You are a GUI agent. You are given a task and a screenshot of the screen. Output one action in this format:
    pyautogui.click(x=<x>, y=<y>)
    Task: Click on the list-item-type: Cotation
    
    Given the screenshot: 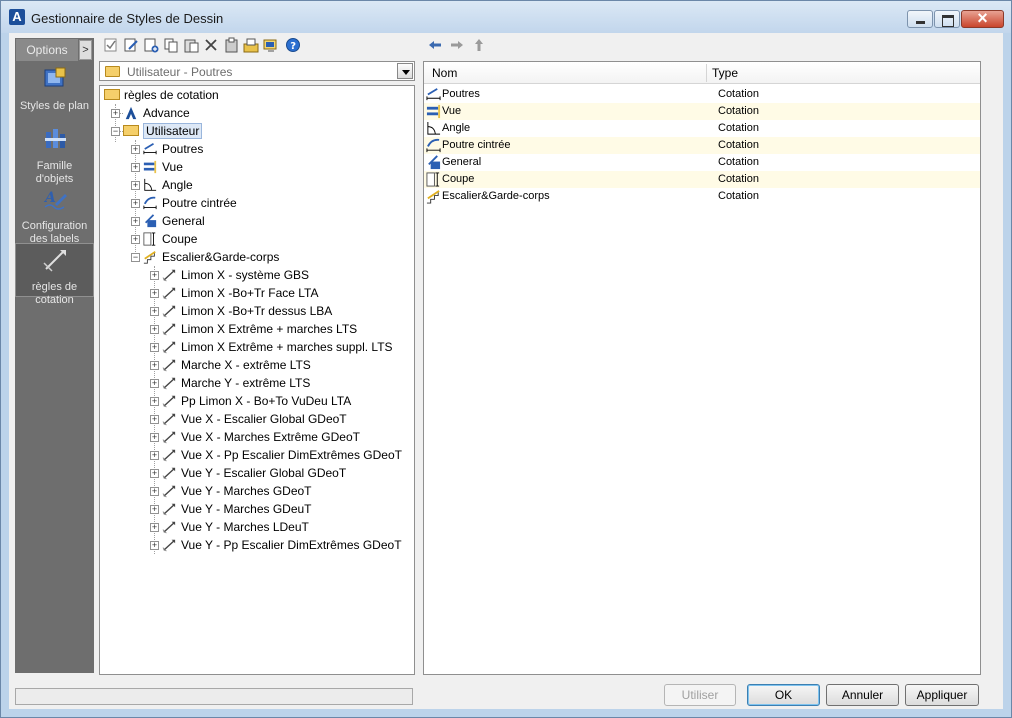 What is the action you would take?
    pyautogui.click(x=738, y=128)
    